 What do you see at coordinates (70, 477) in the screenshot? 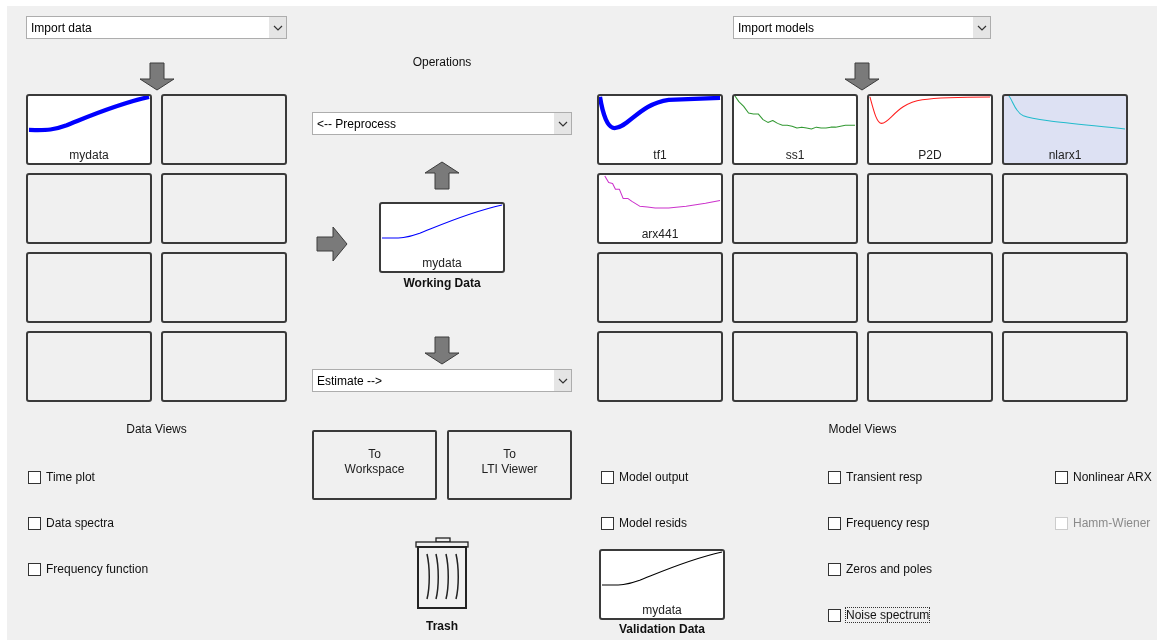
I see `checkbox-label: Time plot` at bounding box center [70, 477].